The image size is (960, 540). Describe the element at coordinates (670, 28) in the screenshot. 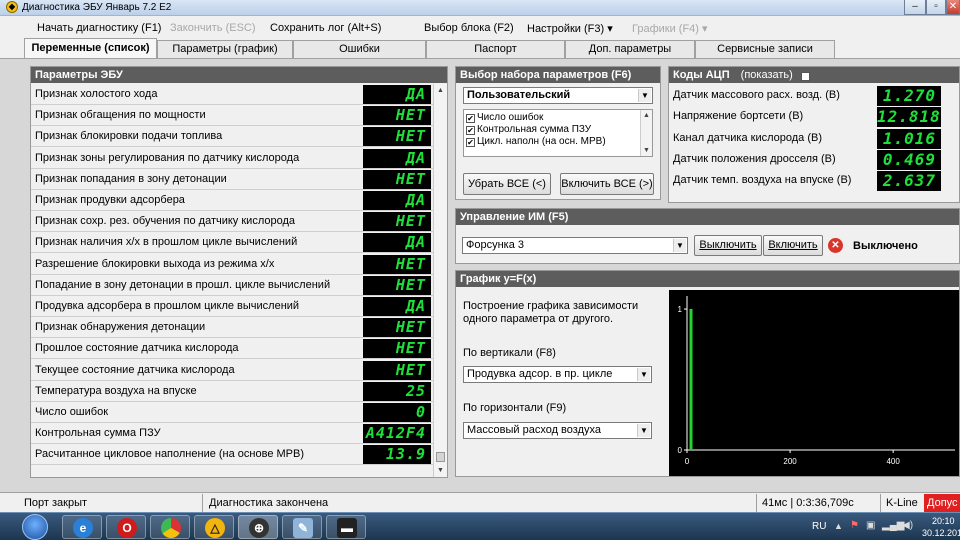

I see `graphs-menu: Графики (F4) ▾` at that location.